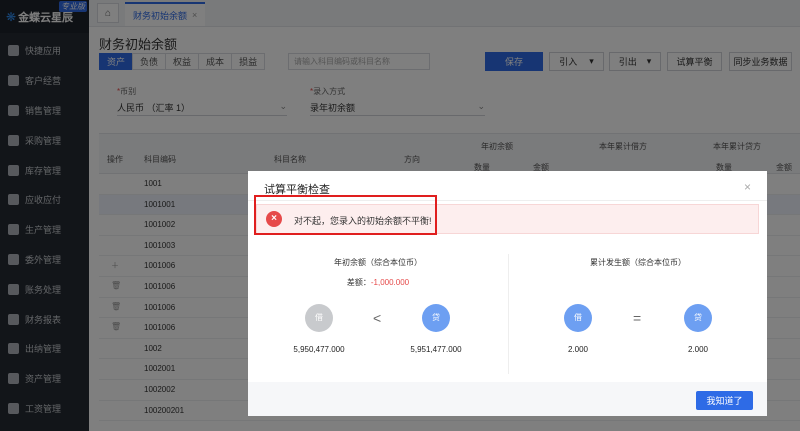 The image size is (800, 431). Describe the element at coordinates (378, 262) in the screenshot. I see `opening-balance-title: 年初余额（综合本位币）` at that location.